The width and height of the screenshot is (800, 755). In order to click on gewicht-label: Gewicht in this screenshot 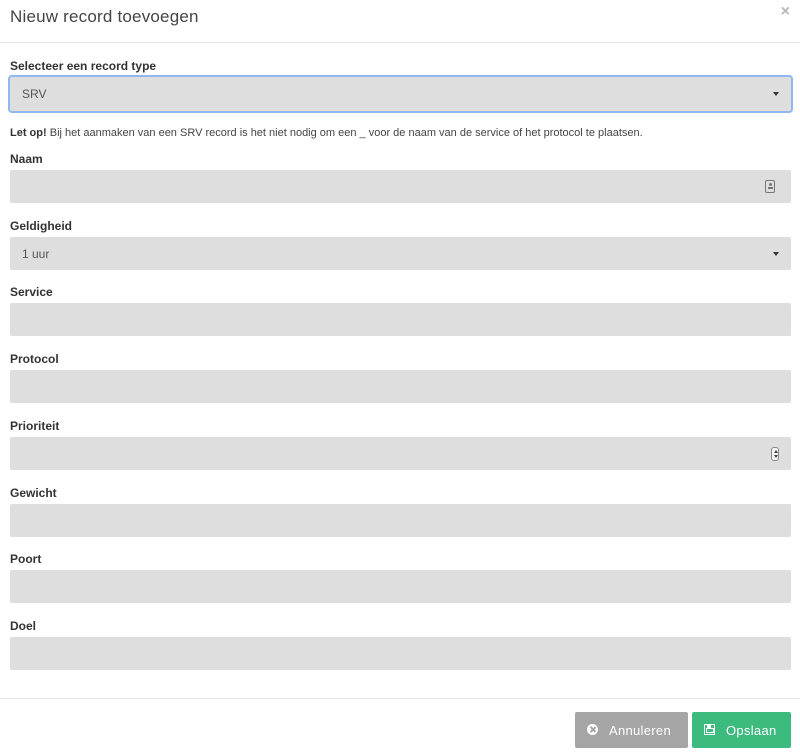, I will do `click(33, 493)`.